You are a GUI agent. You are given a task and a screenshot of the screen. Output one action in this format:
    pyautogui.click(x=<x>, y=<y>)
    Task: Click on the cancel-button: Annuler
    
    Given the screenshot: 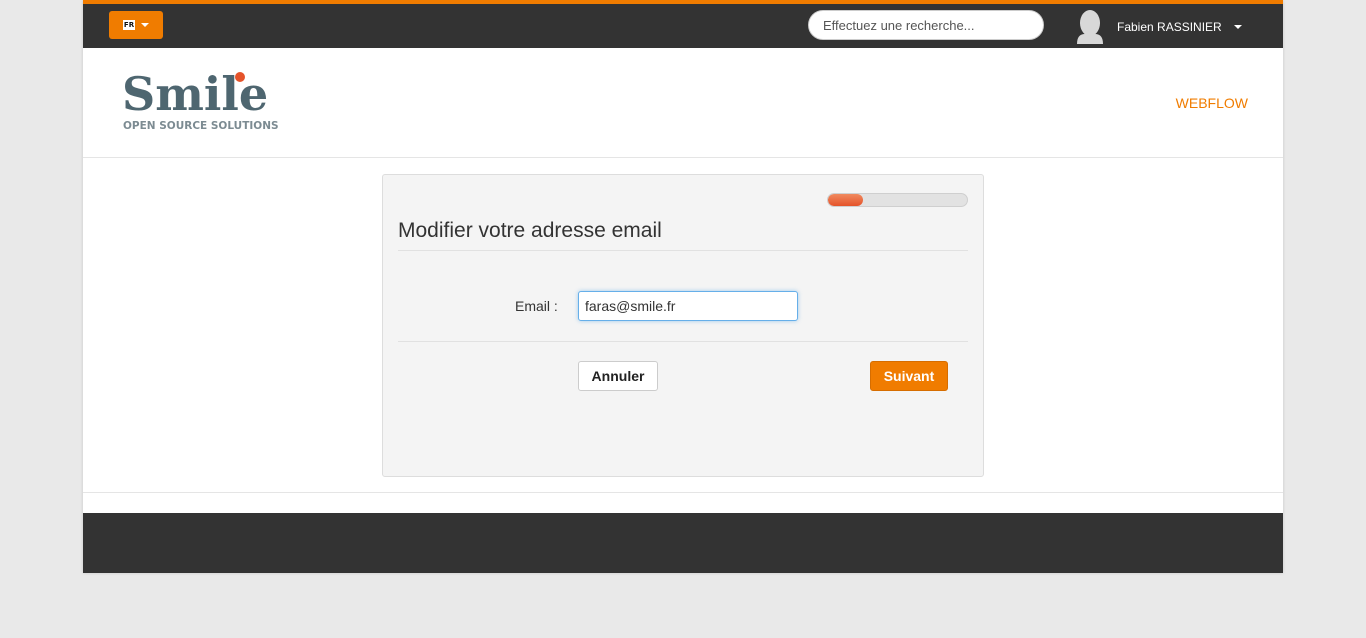 What is the action you would take?
    pyautogui.click(x=618, y=376)
    